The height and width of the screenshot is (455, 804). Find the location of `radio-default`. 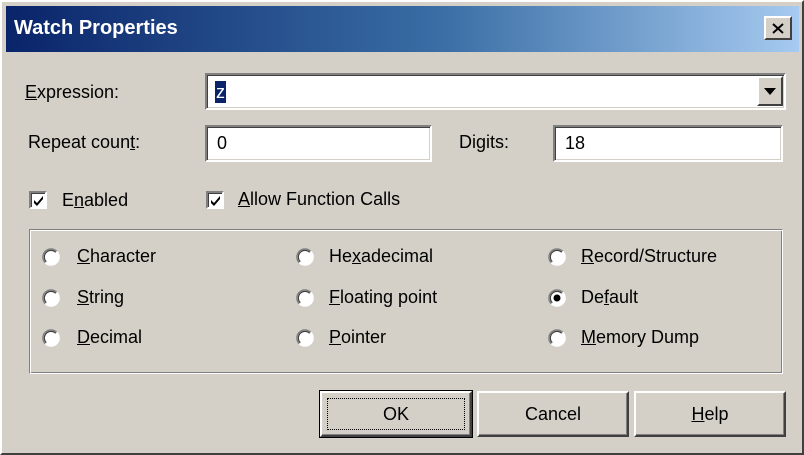

radio-default is located at coordinates (557, 298).